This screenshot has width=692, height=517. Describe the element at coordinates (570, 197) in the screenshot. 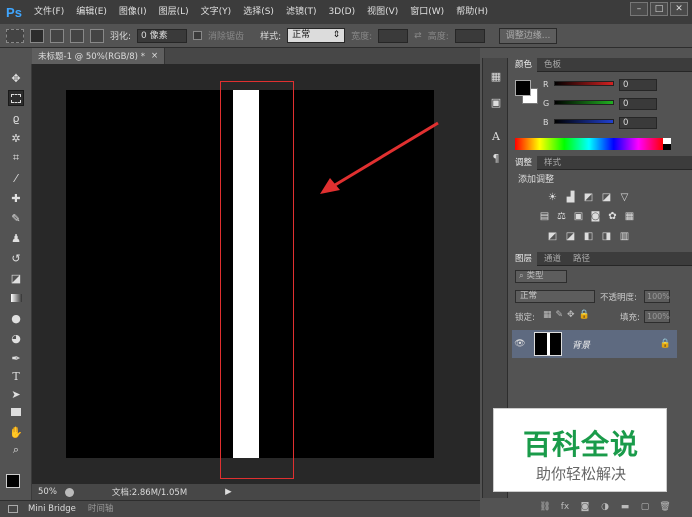

I see `levels-icon: ▟` at that location.